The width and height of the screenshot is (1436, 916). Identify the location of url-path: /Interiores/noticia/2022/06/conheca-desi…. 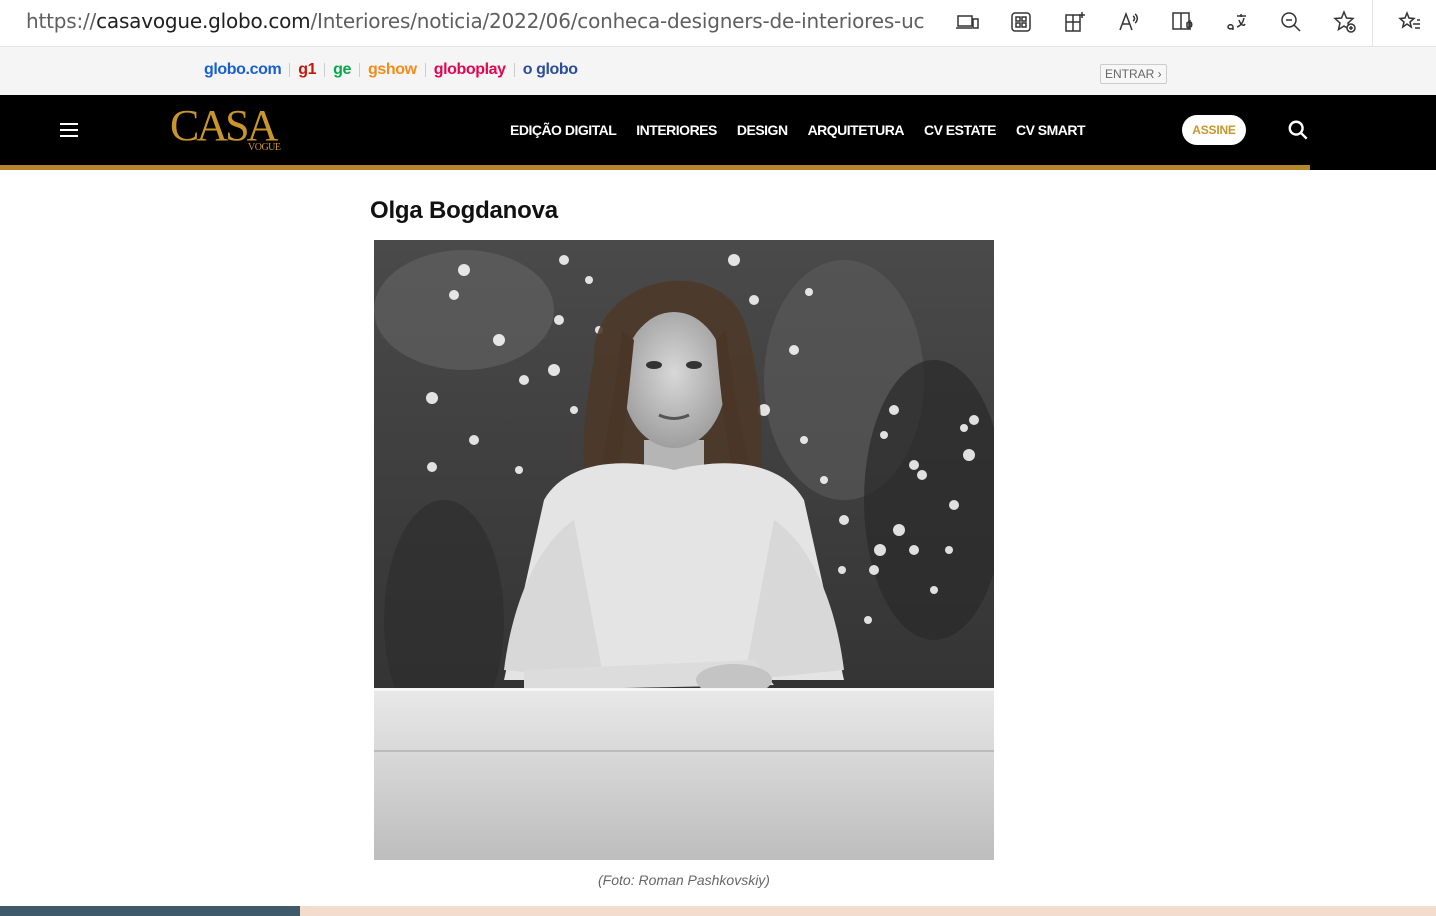
(618, 21).